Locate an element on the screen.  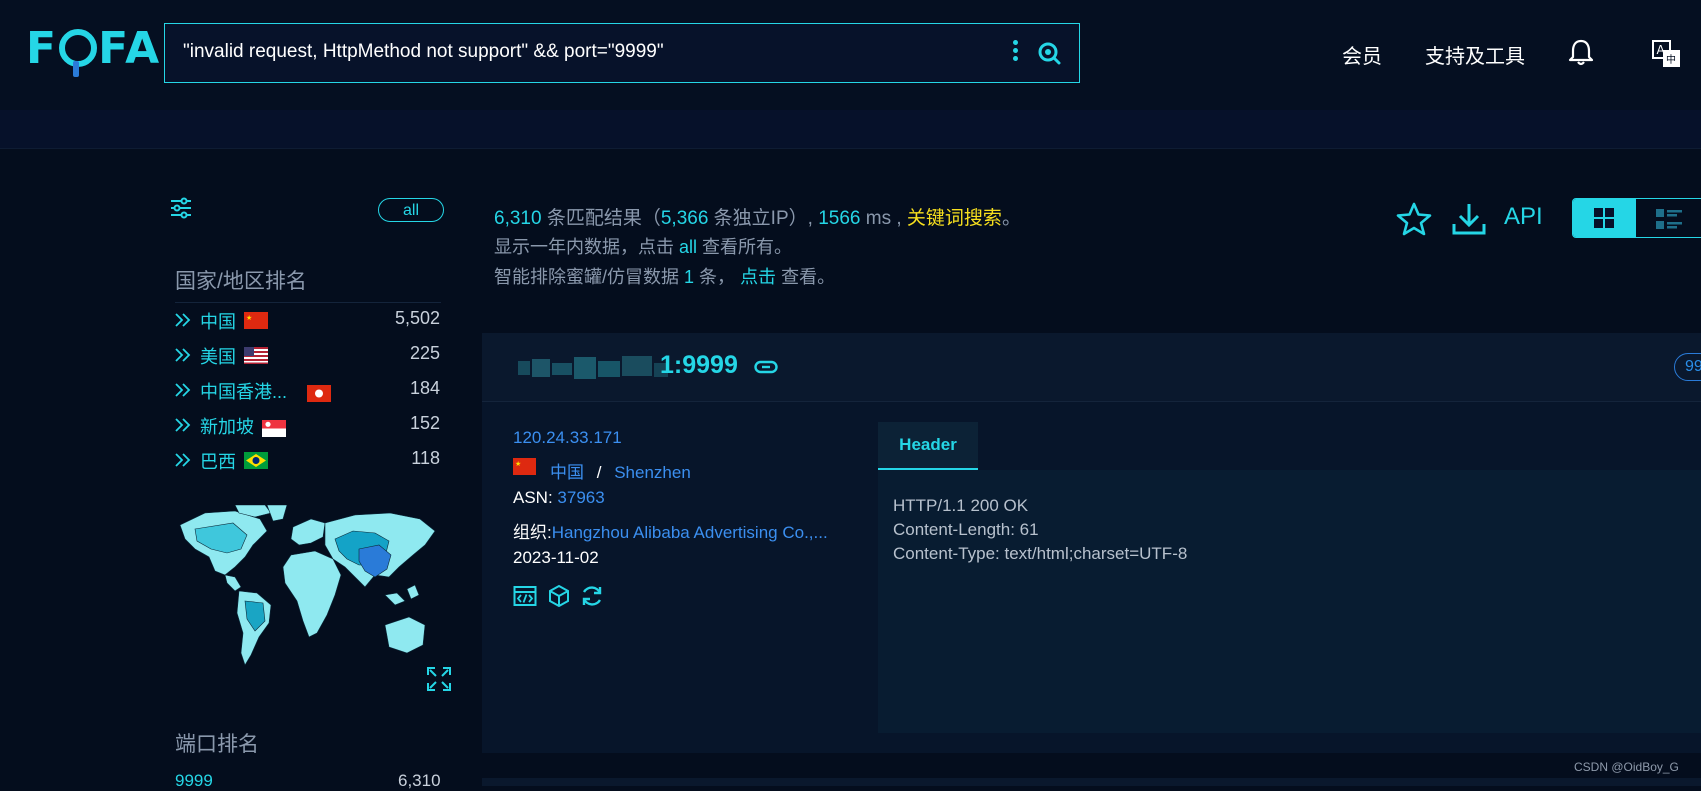
view-toggle is located at coordinates (1636, 218).